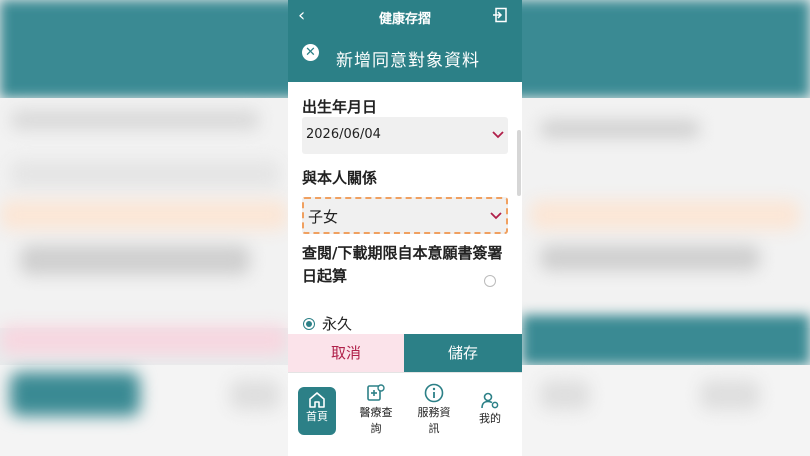 The image size is (810, 456). Describe the element at coordinates (490, 400) in the screenshot. I see `user-settings-icon` at that location.